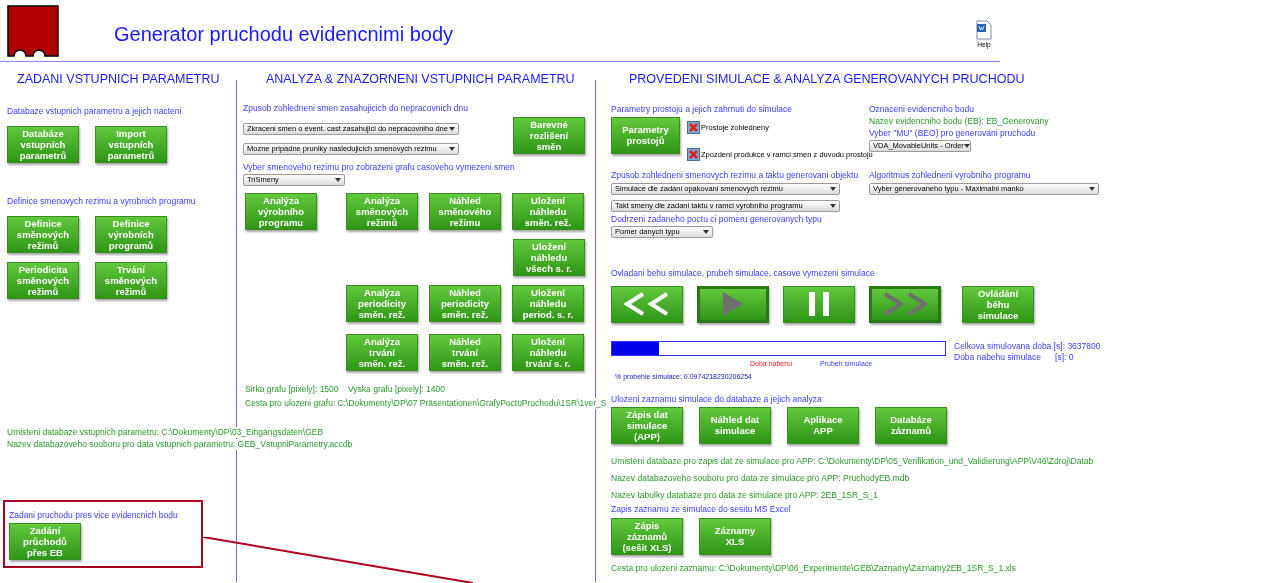 This screenshot has width=1269, height=583. What do you see at coordinates (379, 167) in the screenshot?
I see `section-label: Vyber smenoveho rezimu pro zobrazeni grafu casoveho vymezeni smen` at bounding box center [379, 167].